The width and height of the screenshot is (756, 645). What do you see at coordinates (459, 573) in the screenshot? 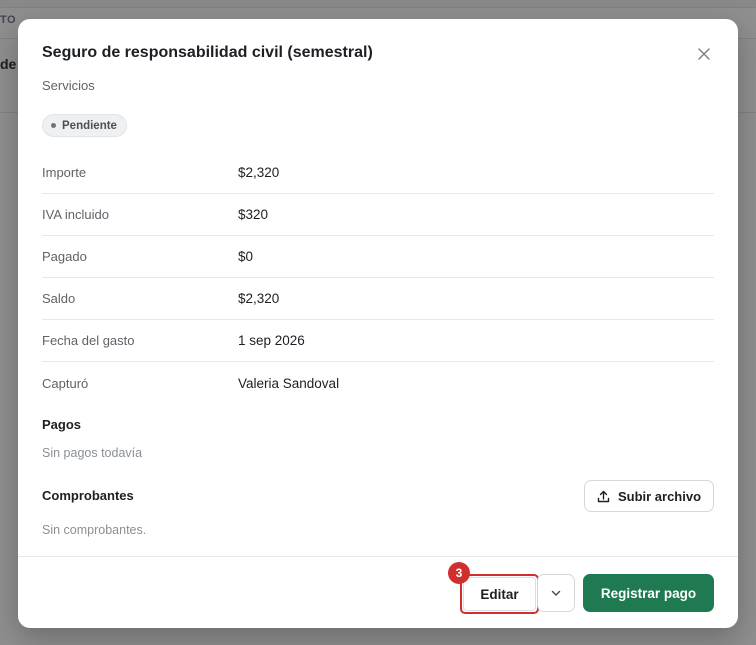
I see `step-number-badge: 3` at bounding box center [459, 573].